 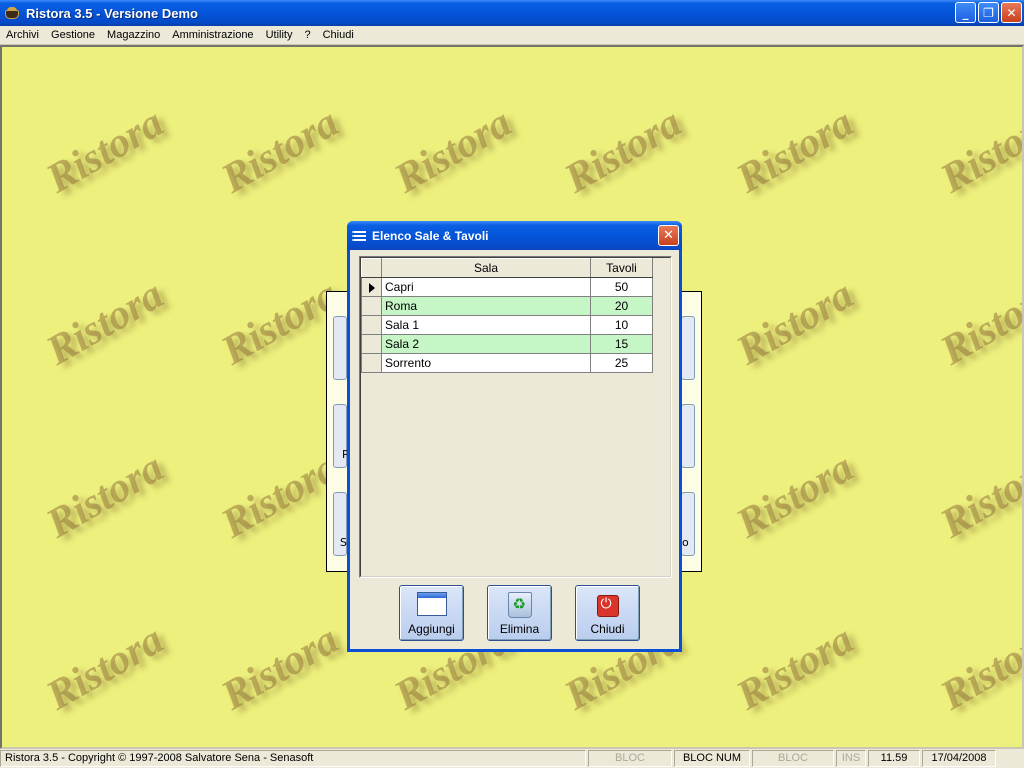 What do you see at coordinates (133, 35) in the screenshot?
I see `menu-magazzino: Magazzino` at bounding box center [133, 35].